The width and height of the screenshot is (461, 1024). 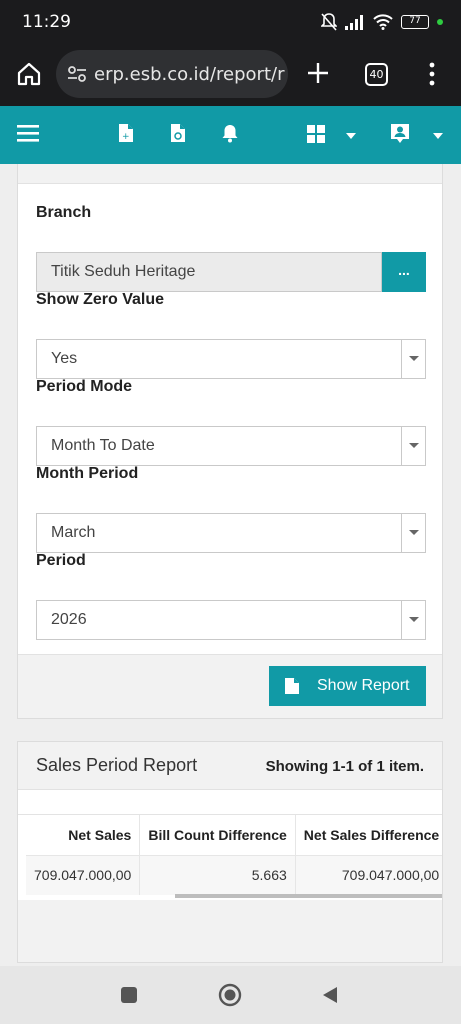 What do you see at coordinates (217, 874) in the screenshot?
I see `table-cell: 5.663` at bounding box center [217, 874].